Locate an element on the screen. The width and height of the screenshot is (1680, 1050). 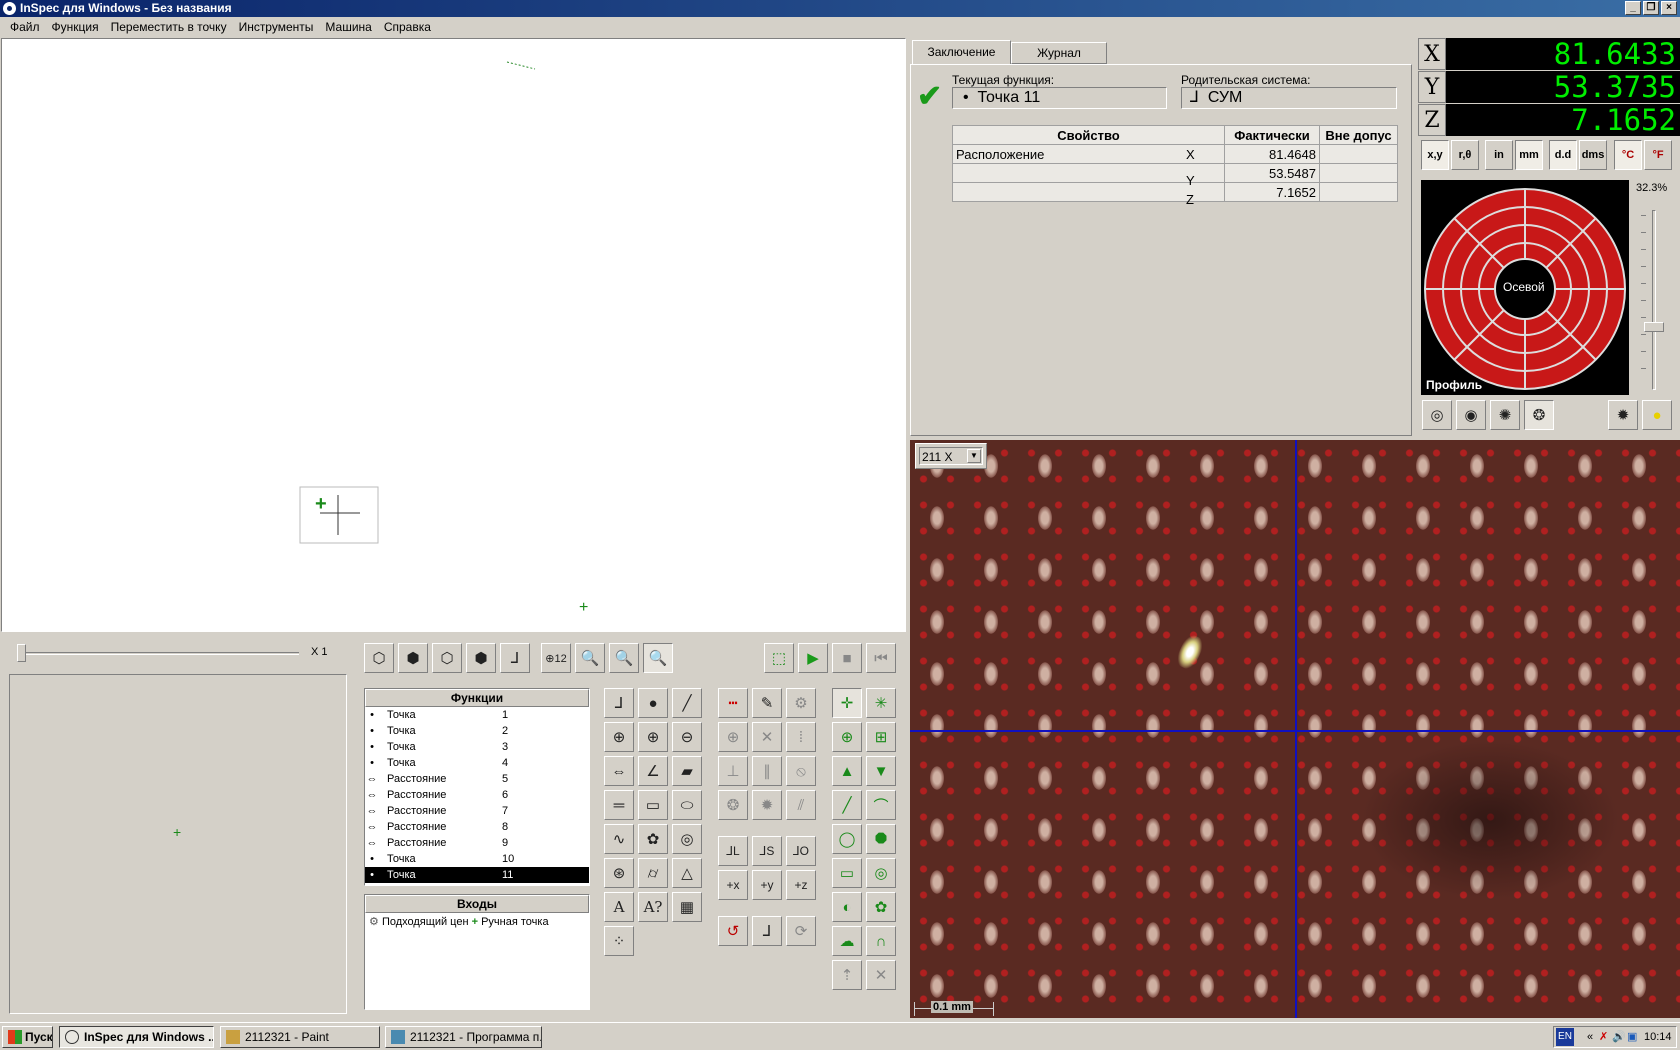
menu-function: Функция is located at coordinates (75, 27).